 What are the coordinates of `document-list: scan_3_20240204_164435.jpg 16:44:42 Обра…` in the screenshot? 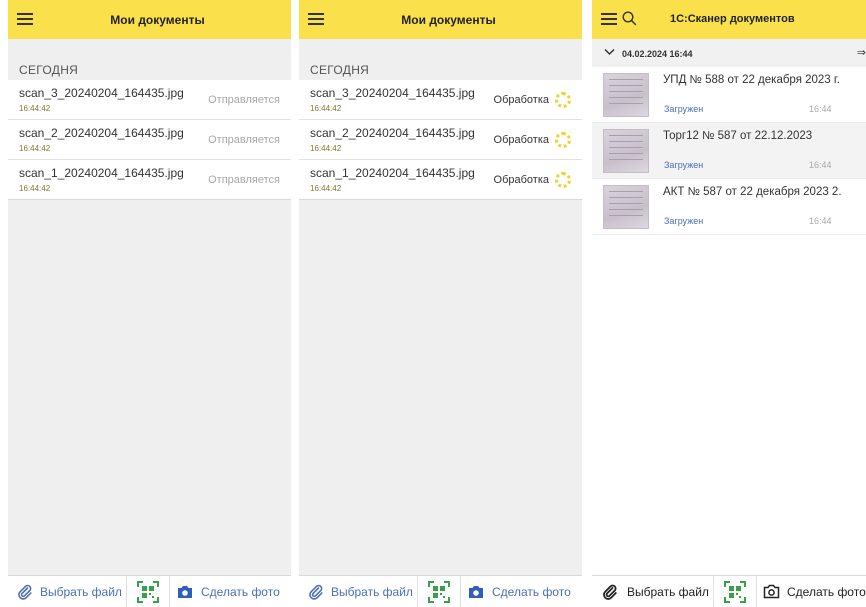 It's located at (440, 140).